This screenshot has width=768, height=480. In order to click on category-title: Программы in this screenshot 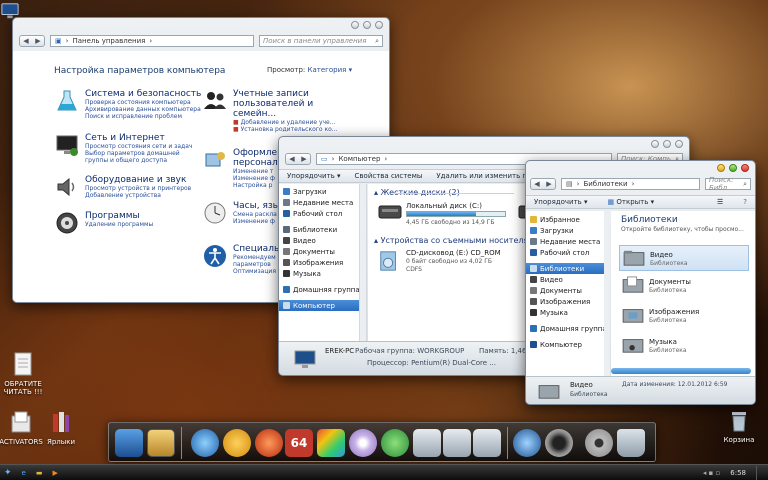, I will do `click(119, 216)`.